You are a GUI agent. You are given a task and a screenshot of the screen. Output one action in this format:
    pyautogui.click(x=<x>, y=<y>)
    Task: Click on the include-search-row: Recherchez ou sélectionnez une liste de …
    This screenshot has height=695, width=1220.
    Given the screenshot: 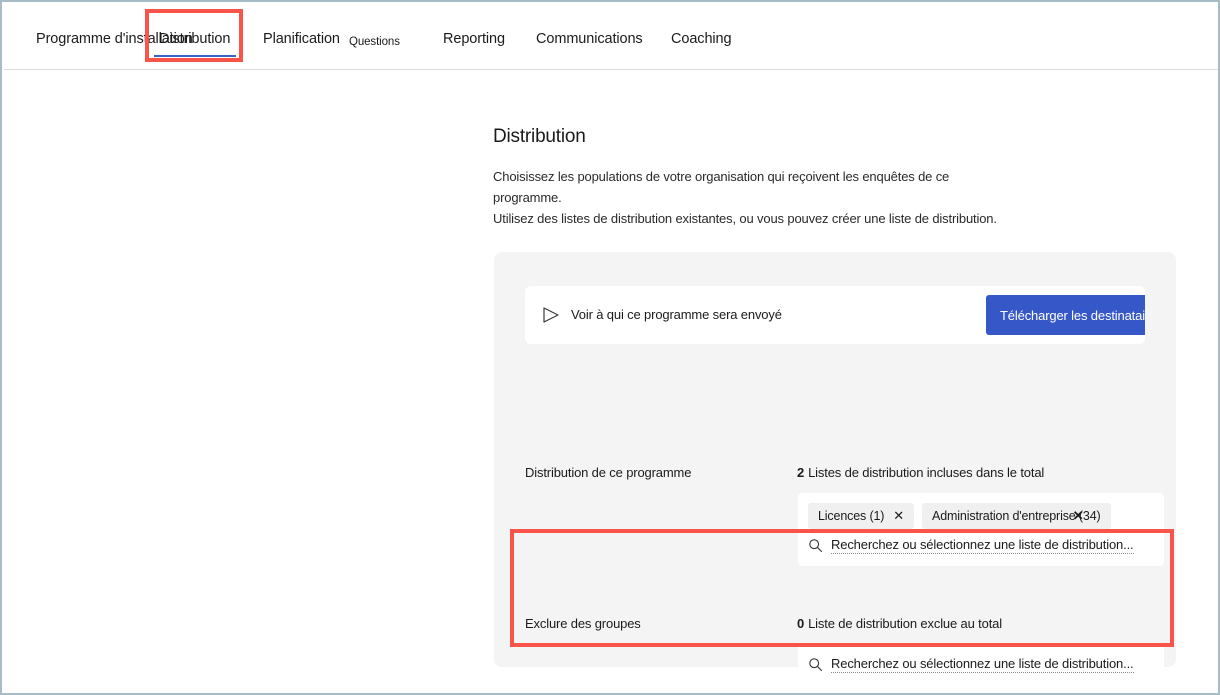 What is the action you would take?
    pyautogui.click(x=971, y=545)
    